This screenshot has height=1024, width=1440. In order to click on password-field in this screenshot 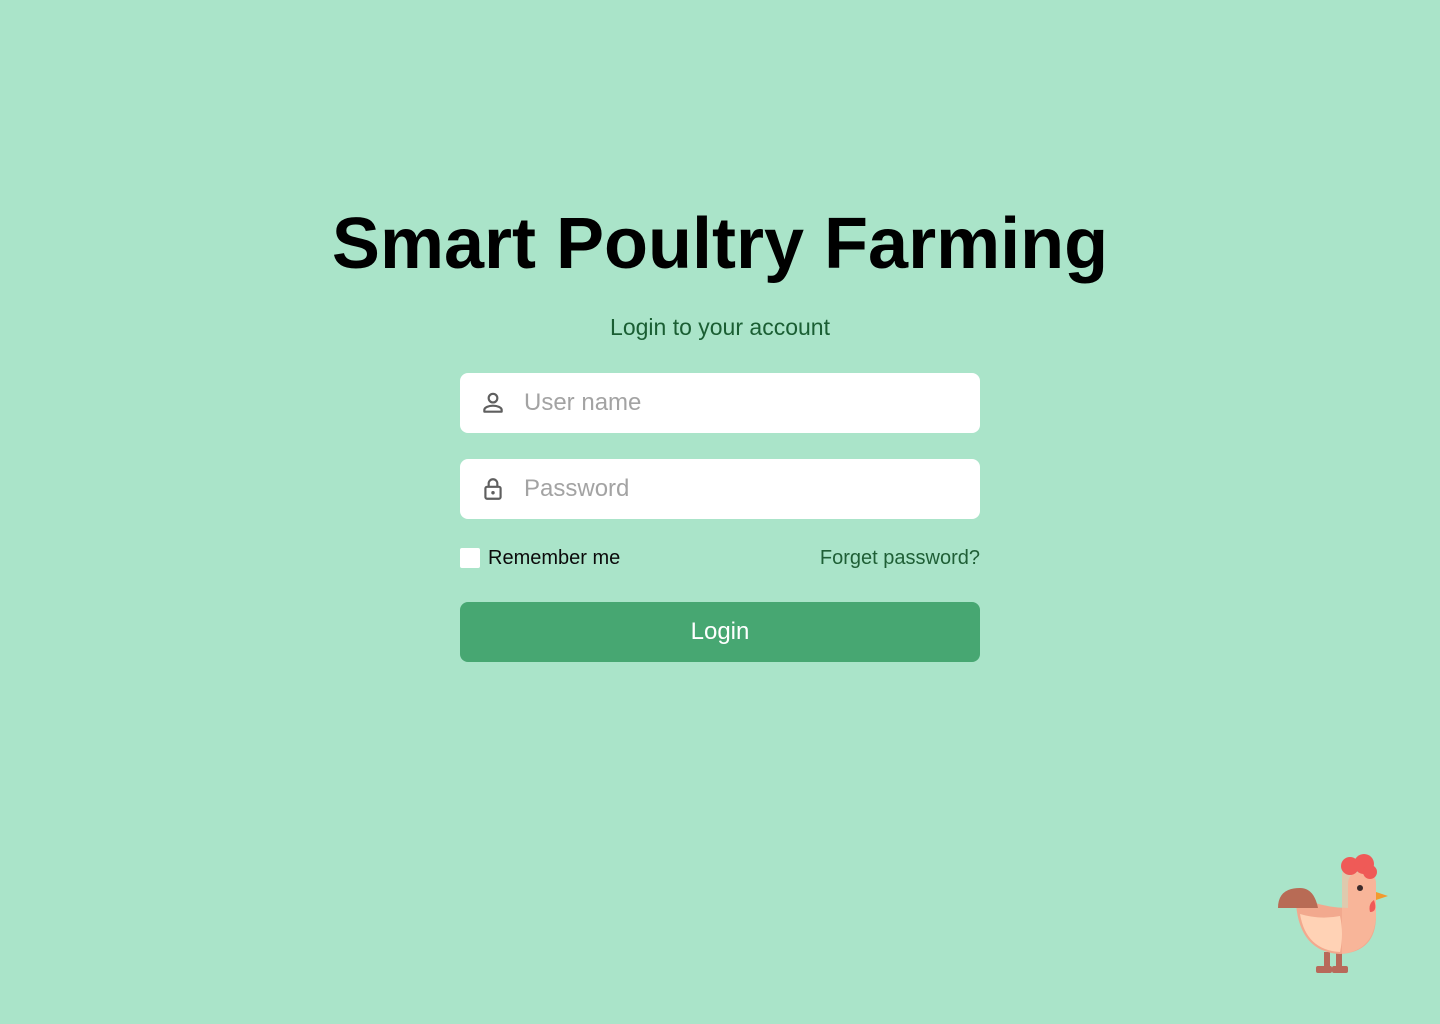, I will do `click(720, 489)`.